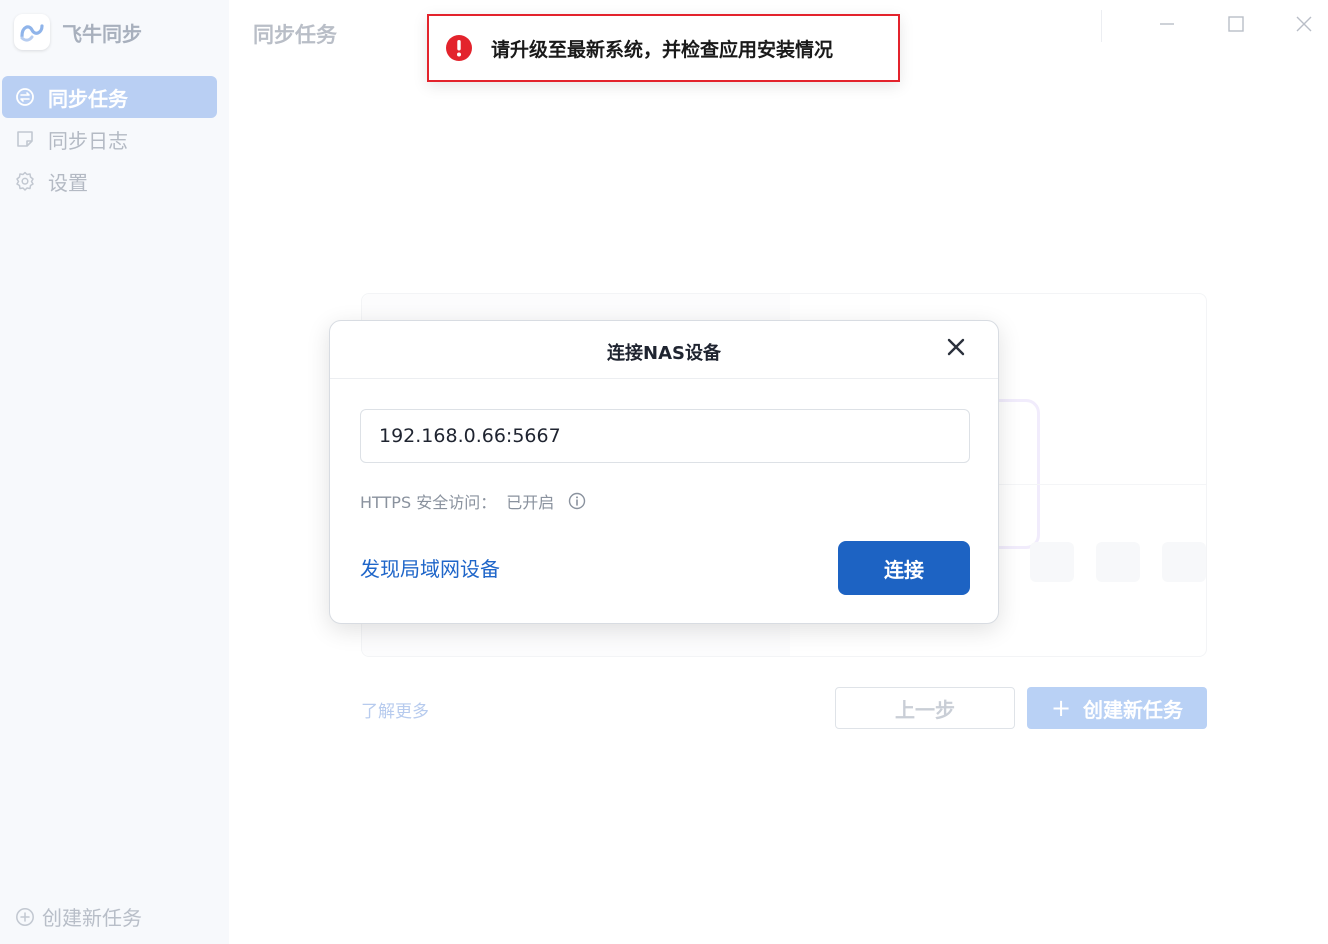 The width and height of the screenshot is (1328, 944). What do you see at coordinates (530, 502) in the screenshot?
I see `https-status-value: 已开启` at bounding box center [530, 502].